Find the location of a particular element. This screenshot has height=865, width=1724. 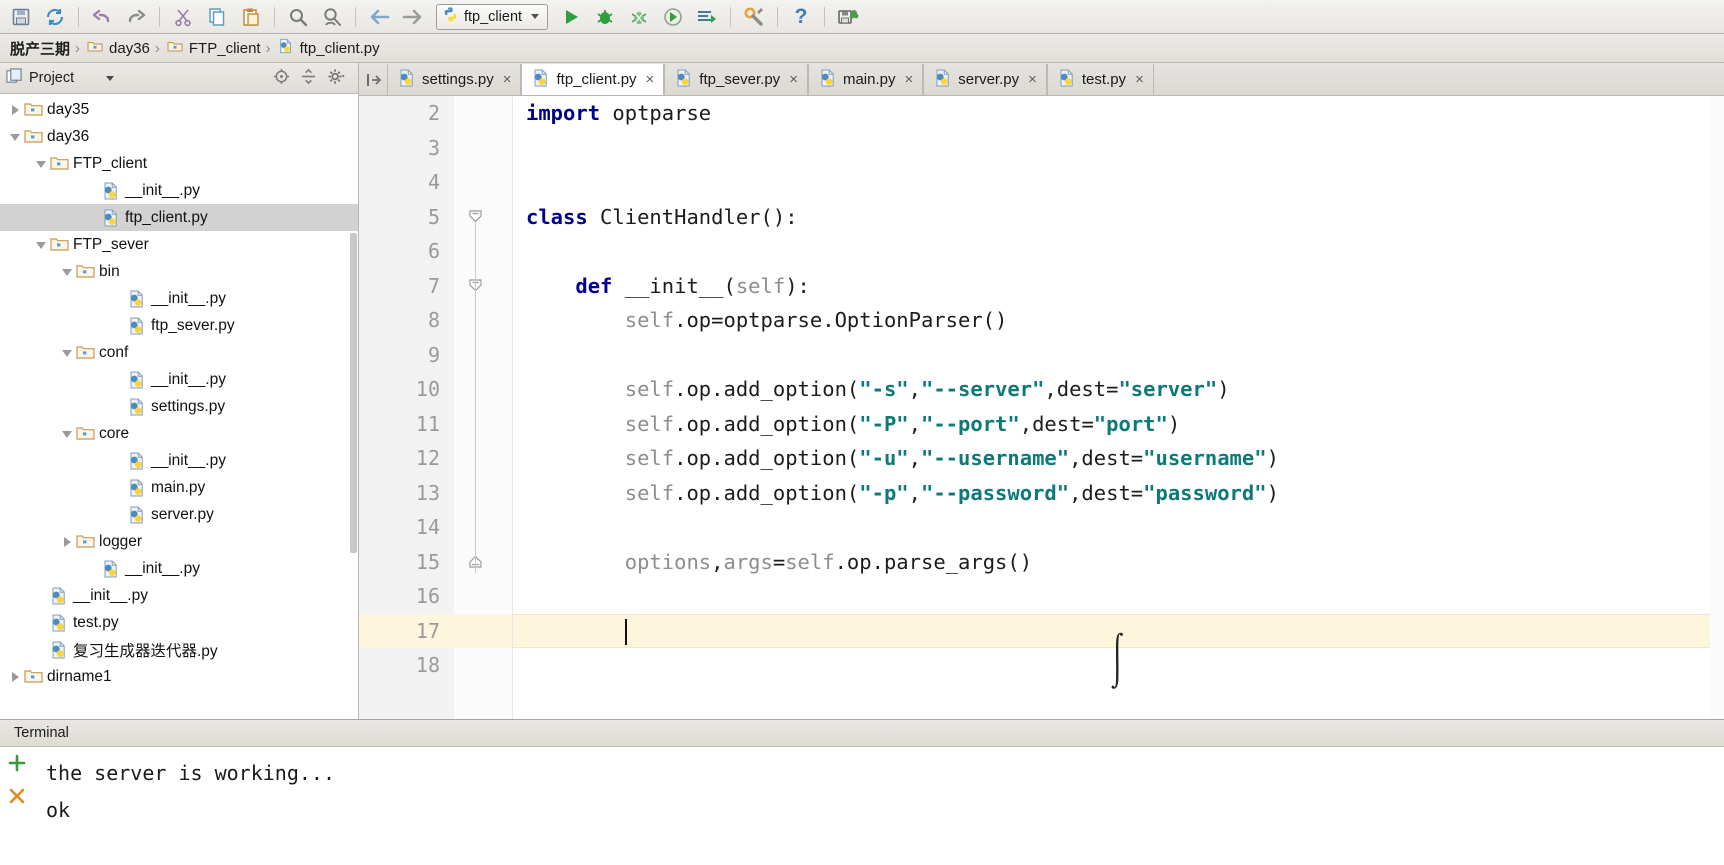

editor-tab: server.py × is located at coordinates (985, 79).